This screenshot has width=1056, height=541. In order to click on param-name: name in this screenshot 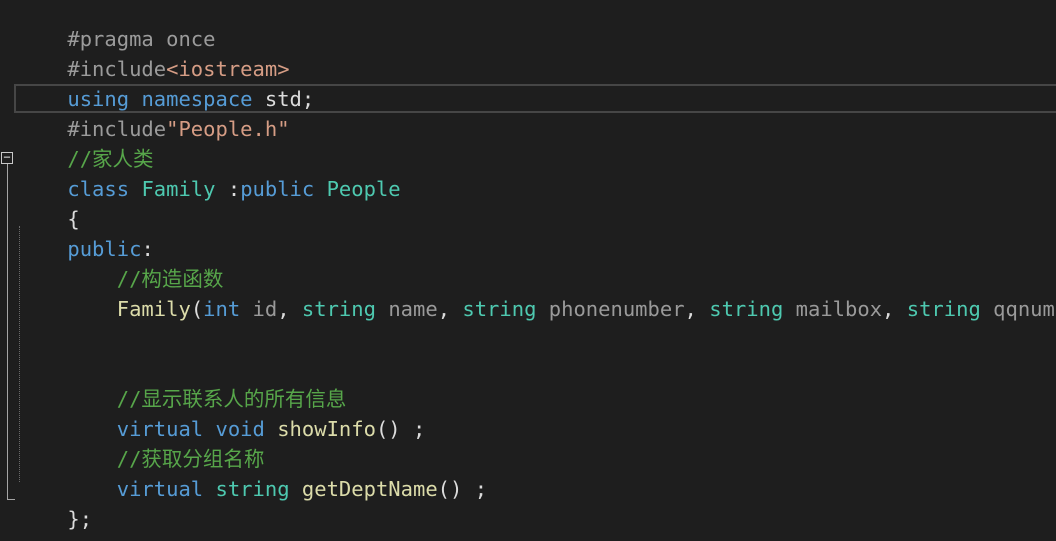, I will do `click(413, 309)`.